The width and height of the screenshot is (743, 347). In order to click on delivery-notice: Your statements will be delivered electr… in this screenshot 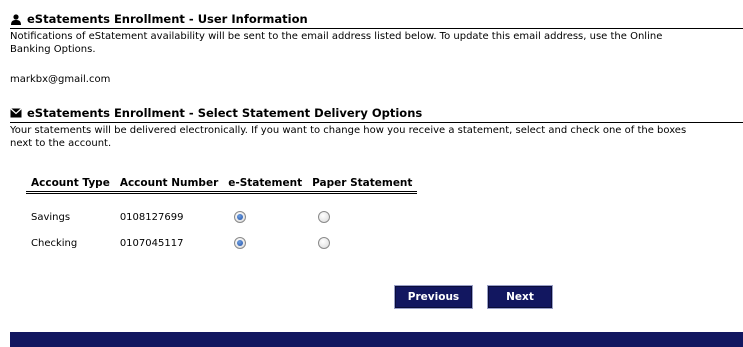, I will do `click(348, 137)`.